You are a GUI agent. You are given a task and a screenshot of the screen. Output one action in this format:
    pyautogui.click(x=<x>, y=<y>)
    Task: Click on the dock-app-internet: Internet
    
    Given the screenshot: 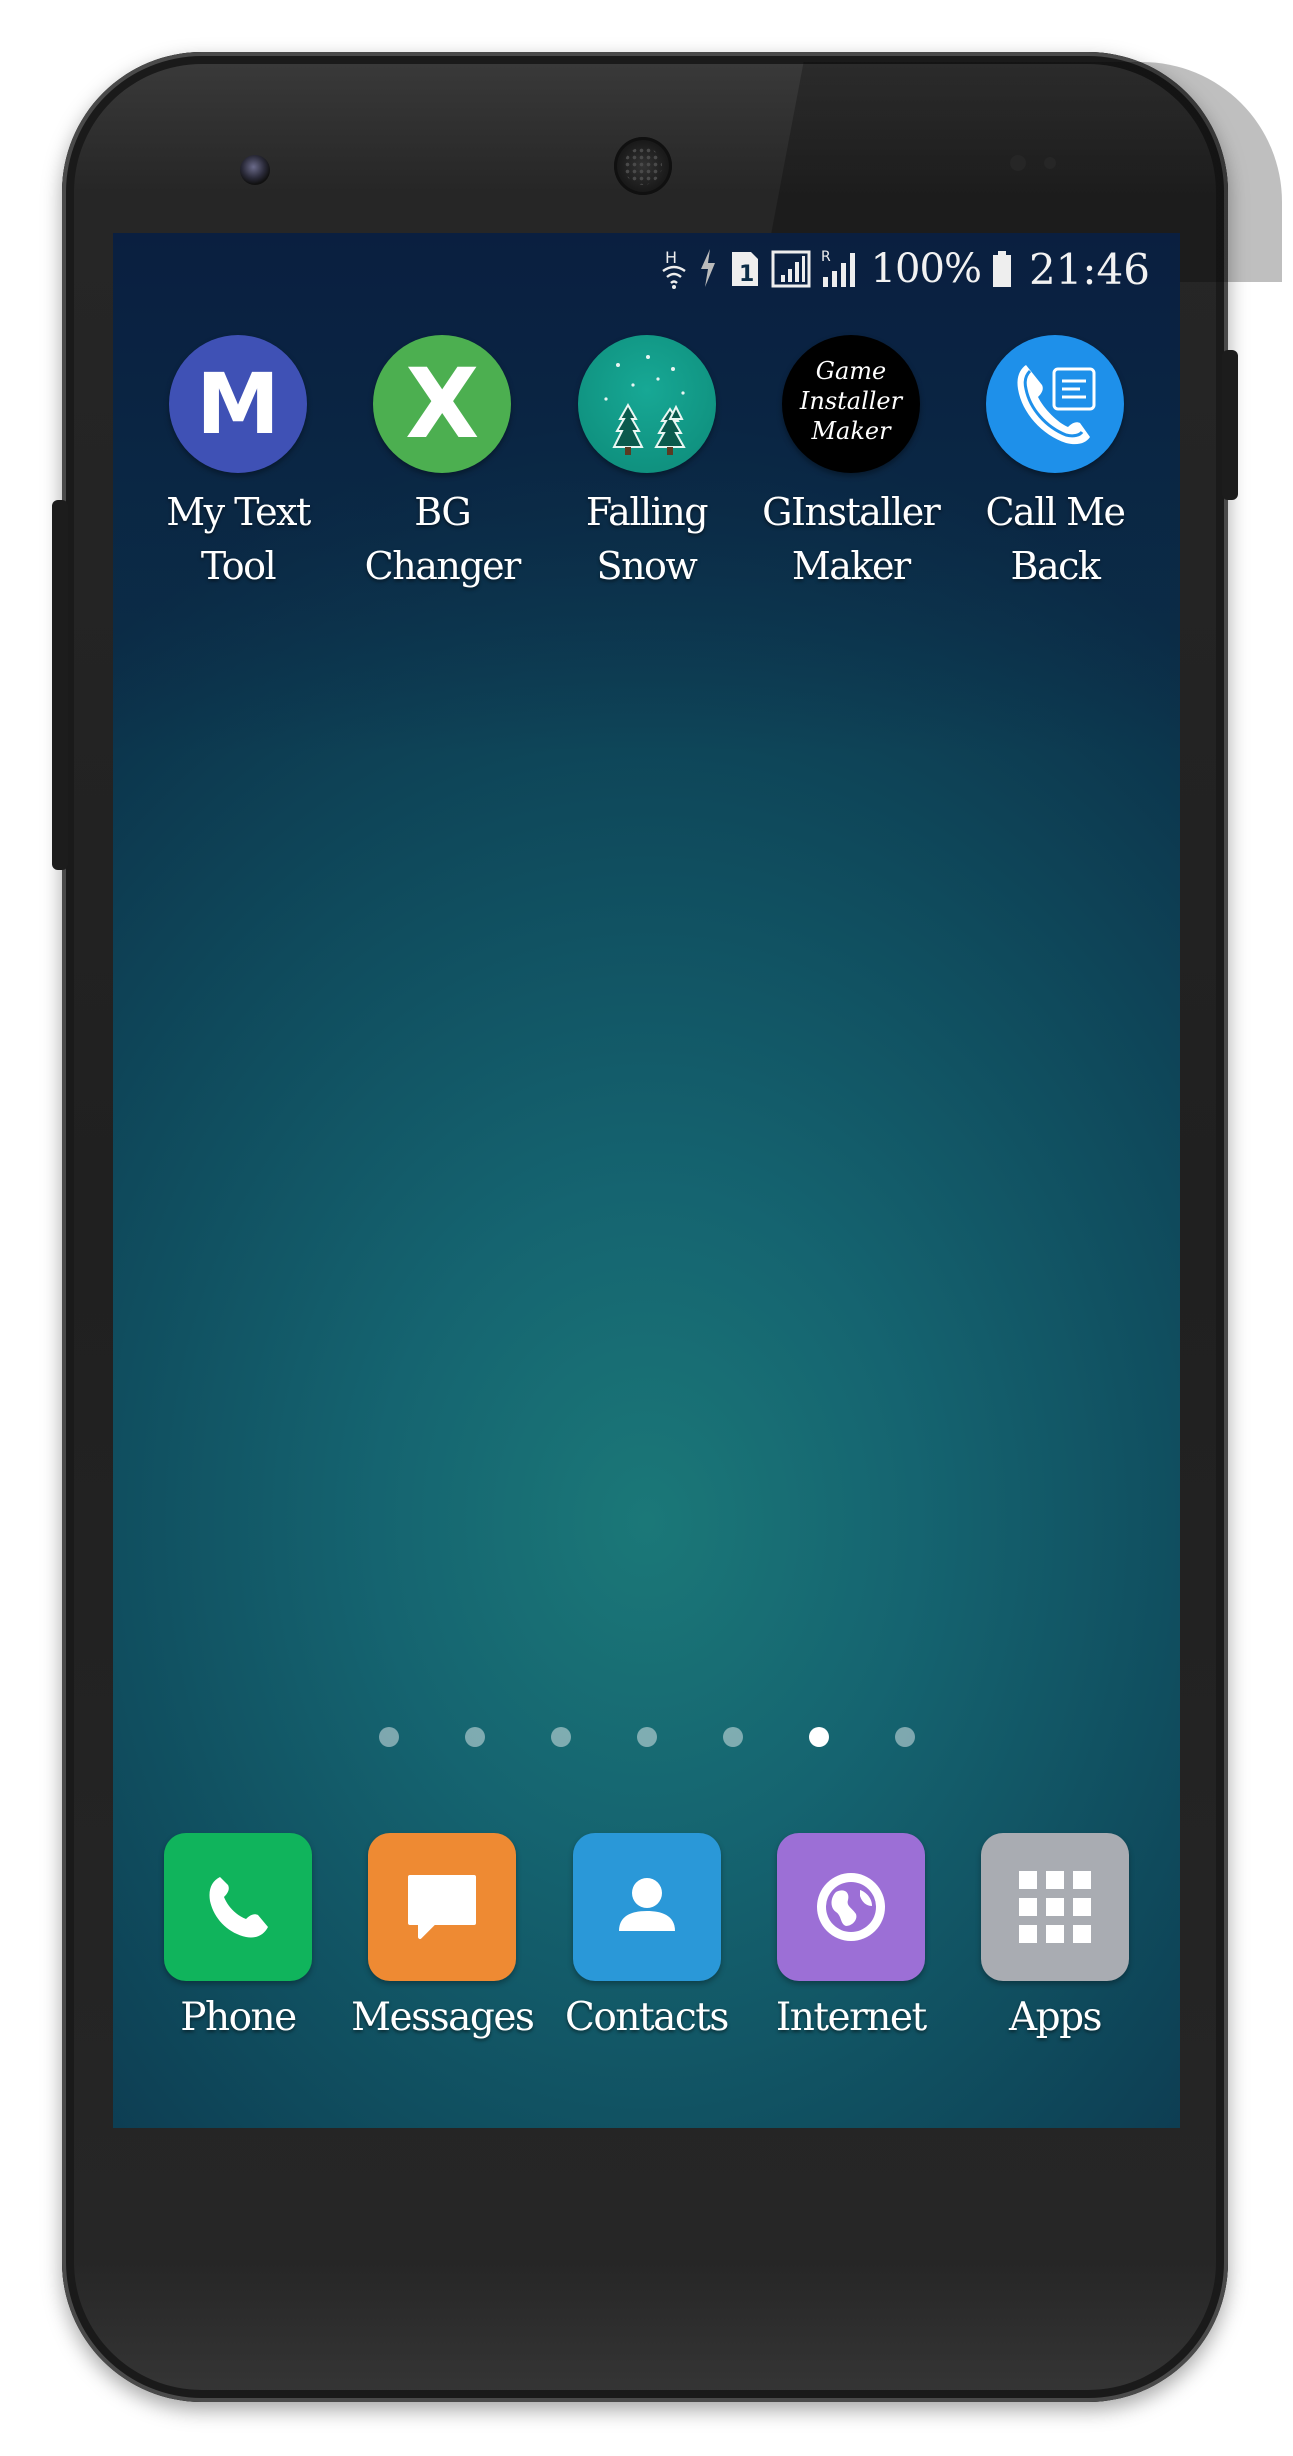 What is the action you would take?
    pyautogui.click(x=851, y=1936)
    